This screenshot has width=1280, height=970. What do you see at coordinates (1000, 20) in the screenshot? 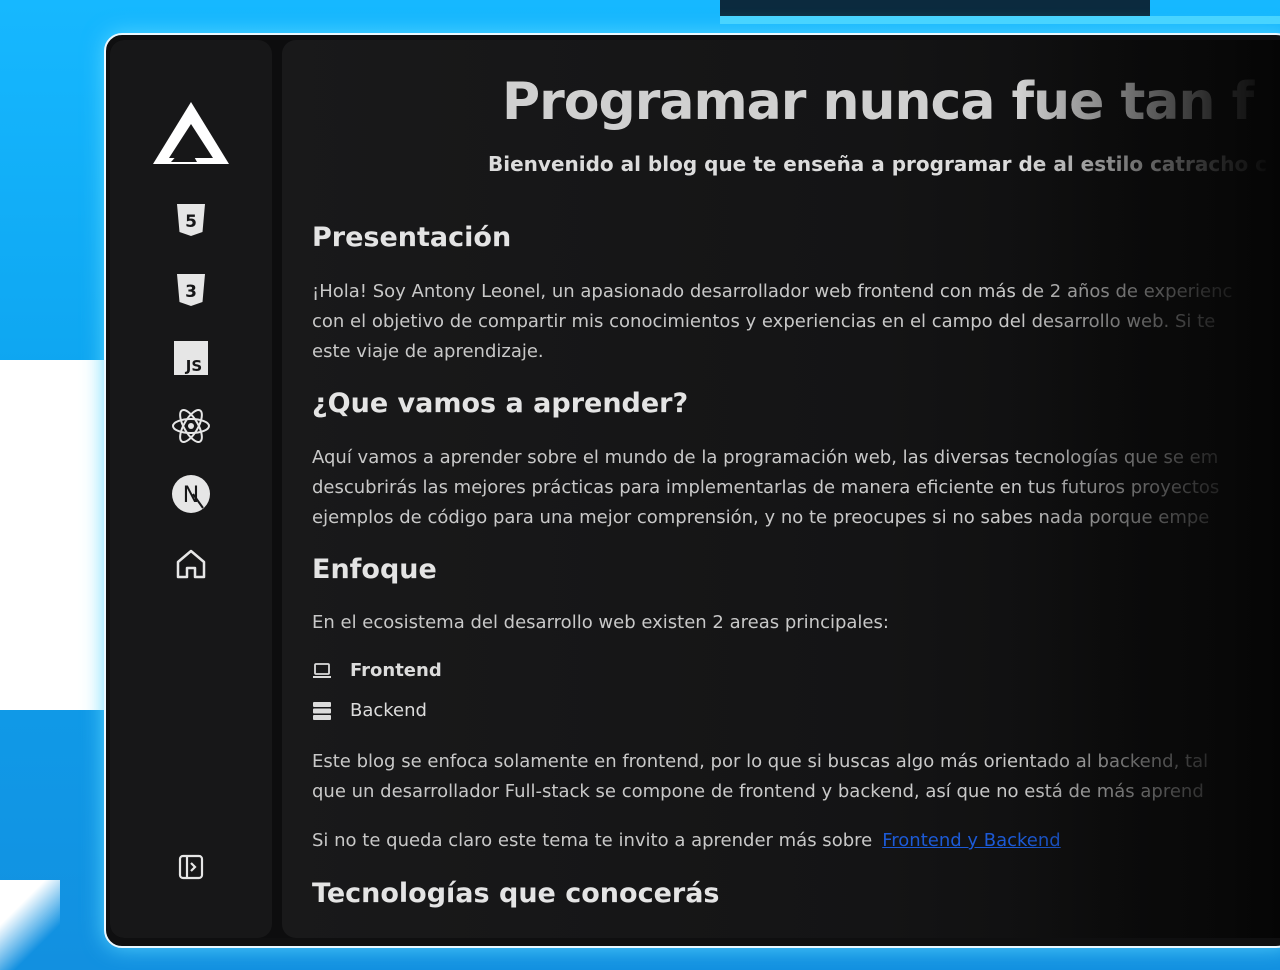
I see `background-top-bar` at bounding box center [1000, 20].